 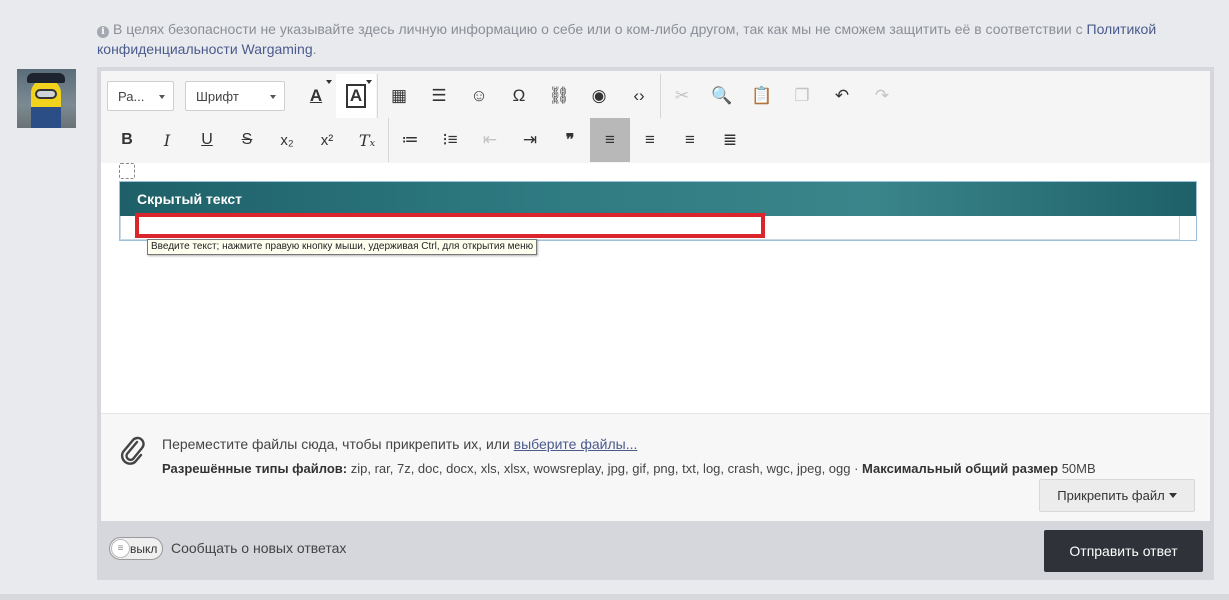 What do you see at coordinates (450, 140) in the screenshot?
I see `bulleted-list-icon: ⁝≡` at bounding box center [450, 140].